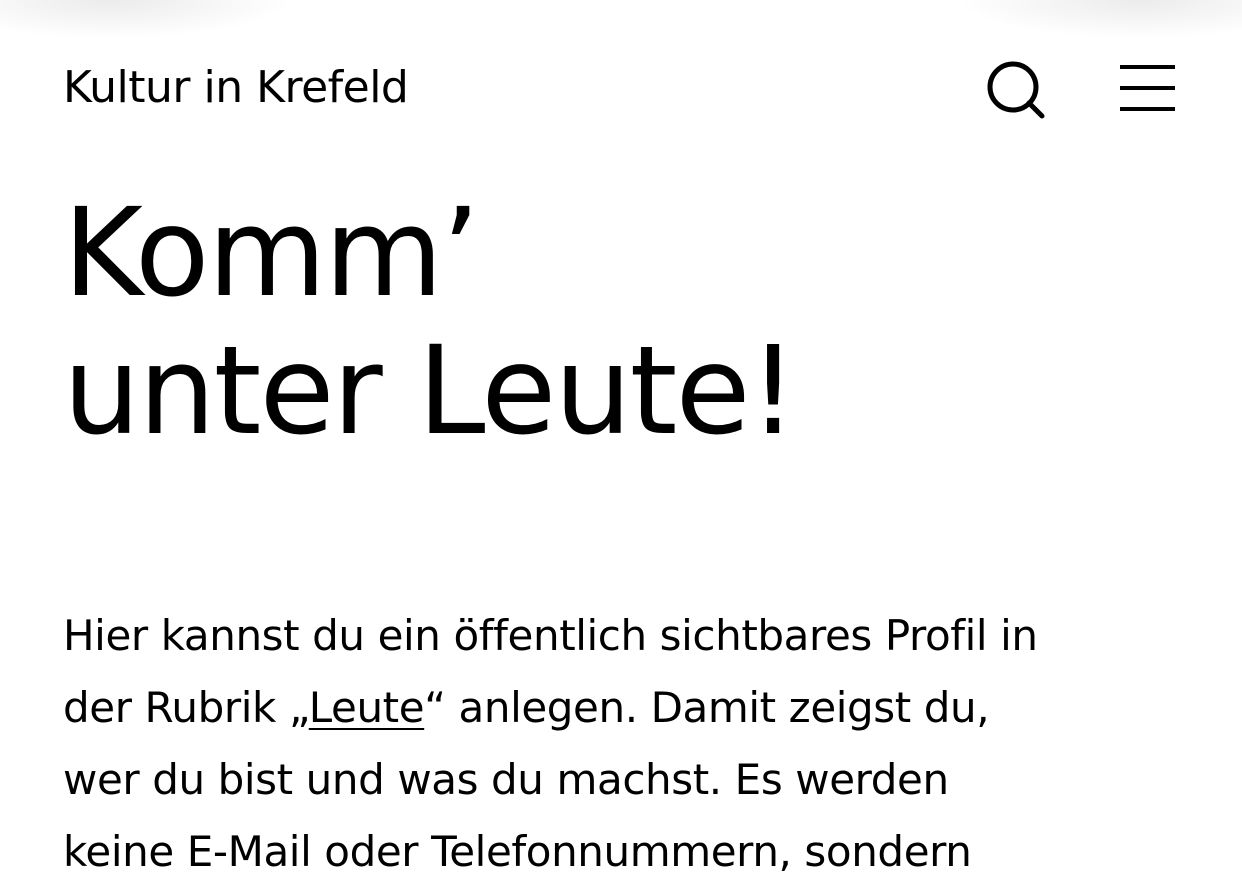 The height and width of the screenshot is (892, 1242). Describe the element at coordinates (236, 88) in the screenshot. I see `site-title-link: Kultur in Krefeld` at that location.